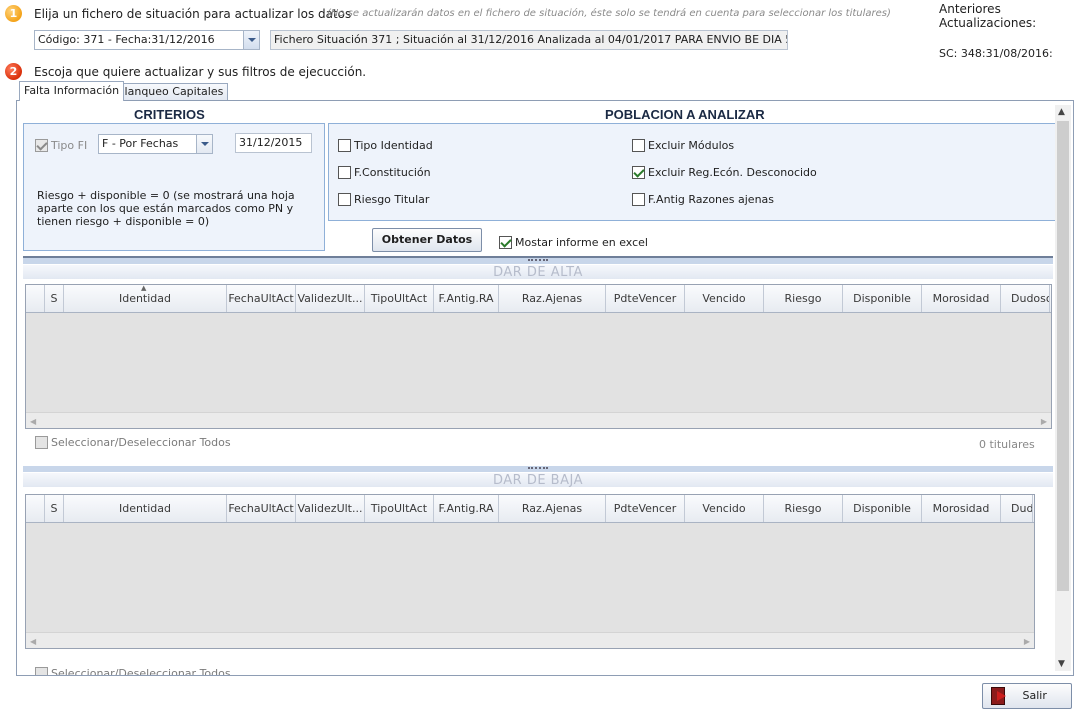 The height and width of the screenshot is (709, 1079). Describe the element at coordinates (538, 469) in the screenshot. I see `splitter-bottom` at that location.